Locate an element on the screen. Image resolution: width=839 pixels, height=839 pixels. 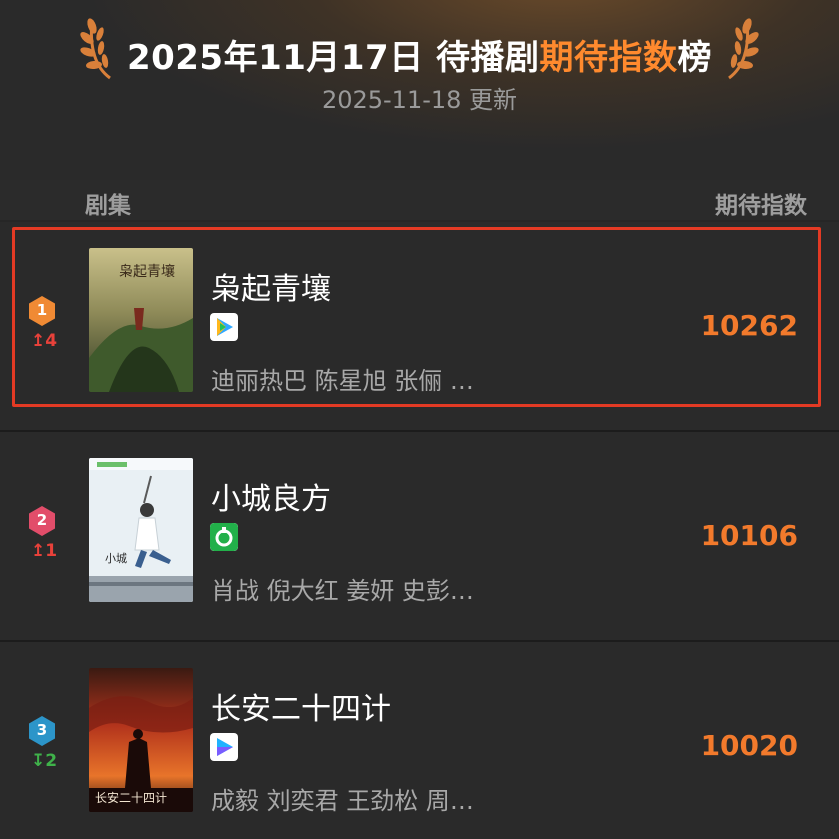
poster-image: 长安二十四计 is located at coordinates (141, 740).